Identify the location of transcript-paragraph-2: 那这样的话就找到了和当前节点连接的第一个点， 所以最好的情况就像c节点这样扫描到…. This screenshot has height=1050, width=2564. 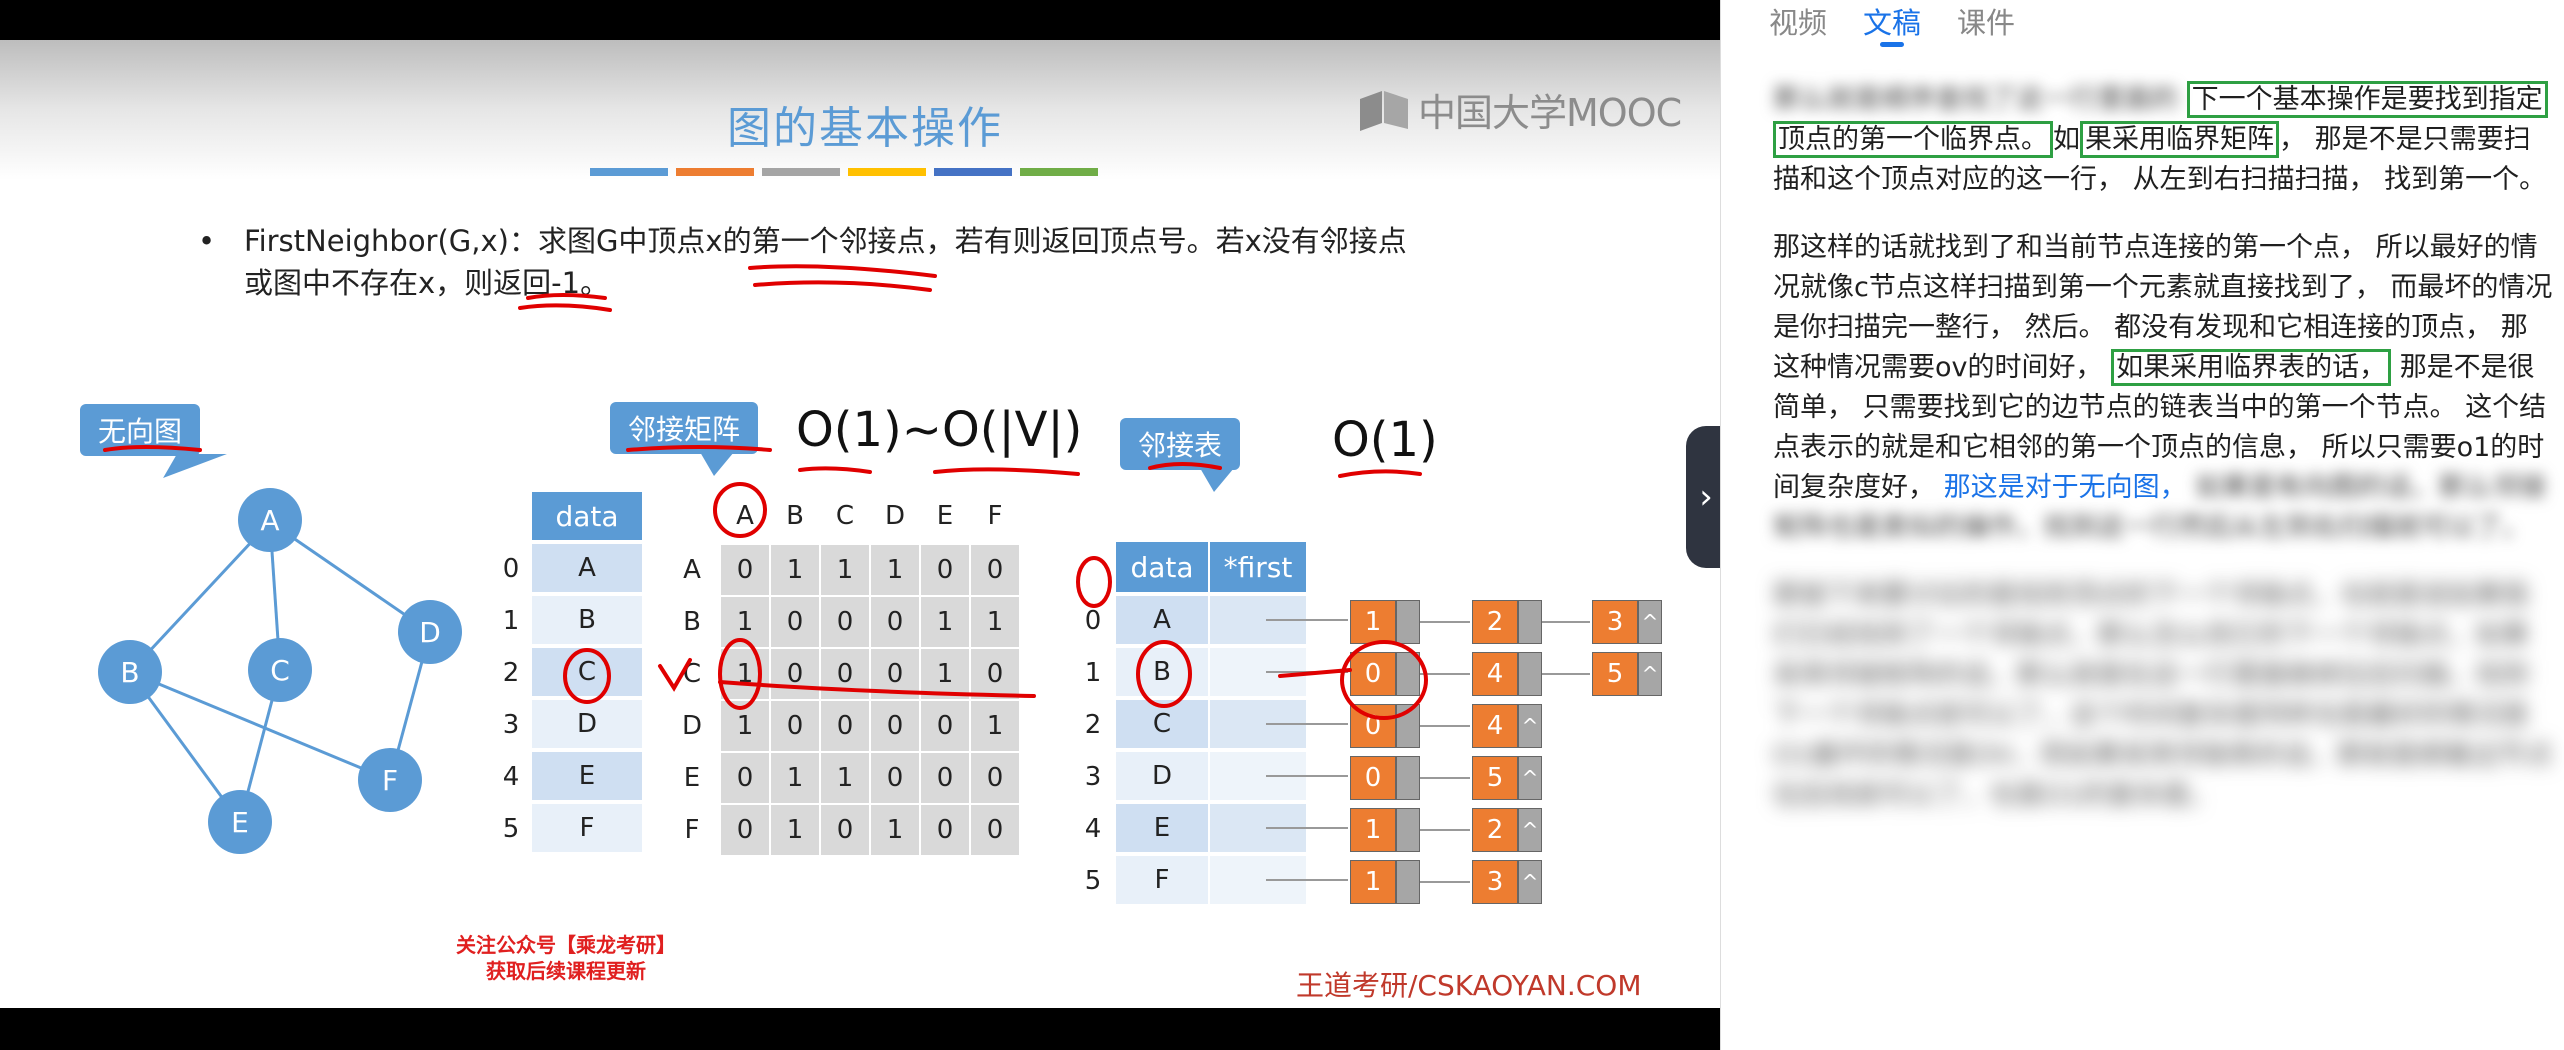
(2163, 387).